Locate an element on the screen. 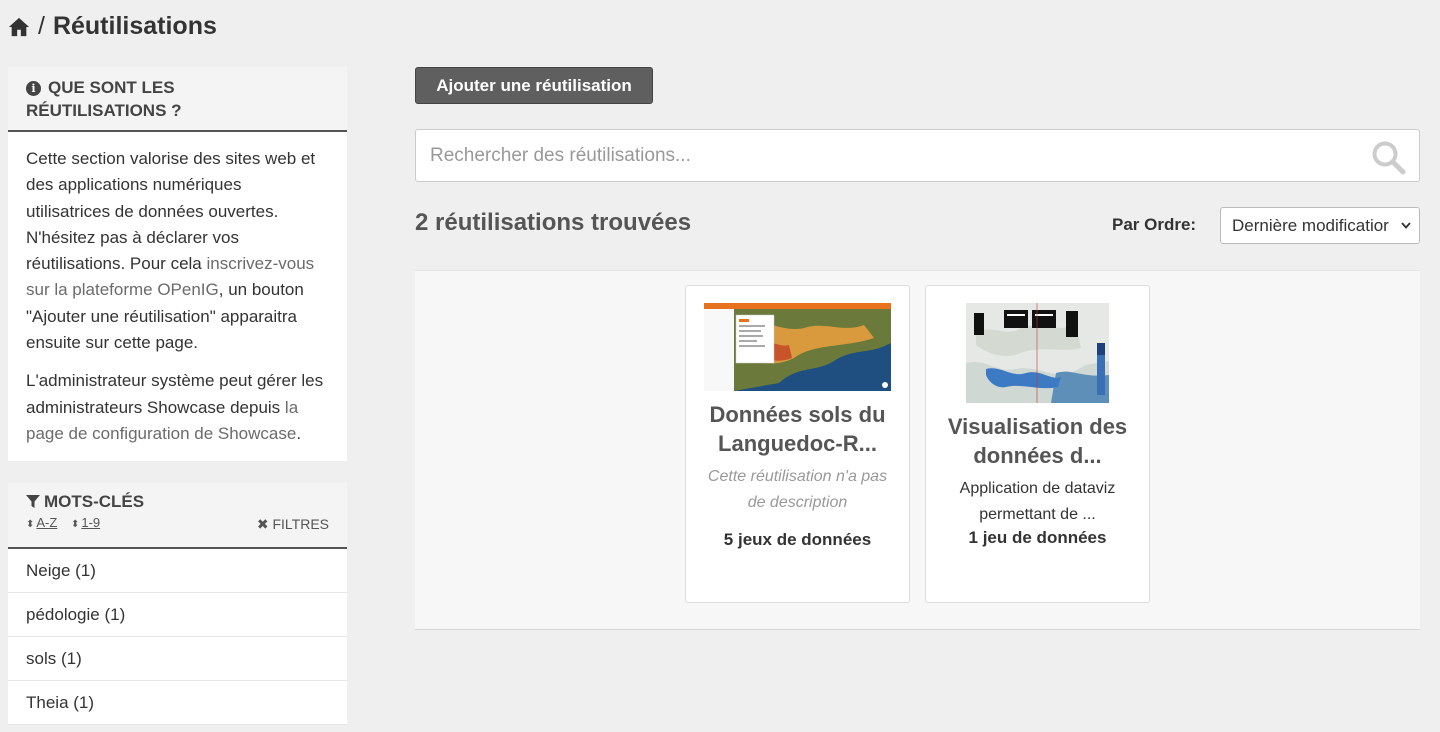  keyword-item: Theia (1) is located at coordinates (177, 703).